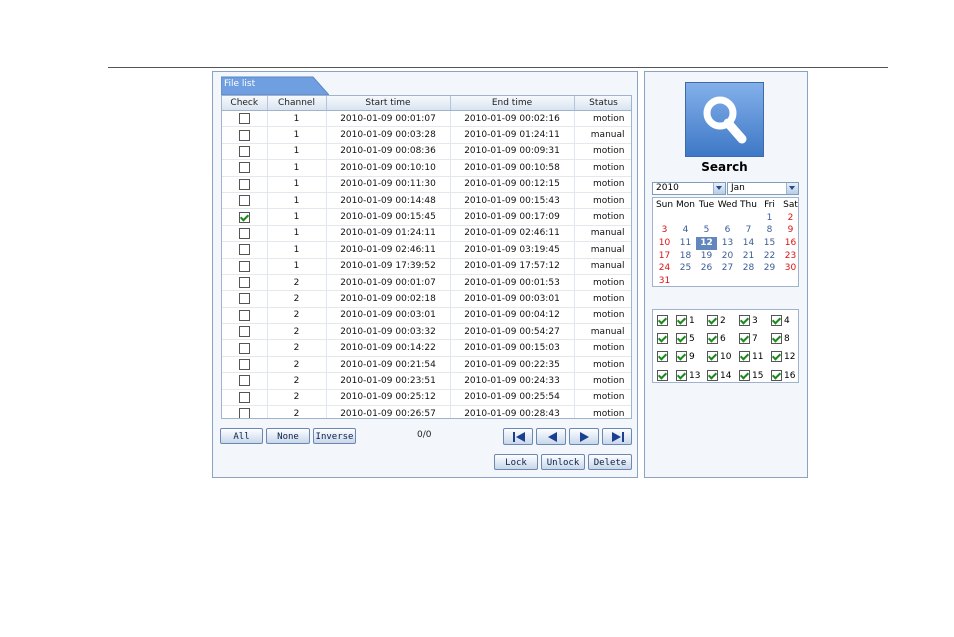 Image resolution: width=954 pixels, height=637 pixels. I want to click on calendar-day: 3, so click(664, 230).